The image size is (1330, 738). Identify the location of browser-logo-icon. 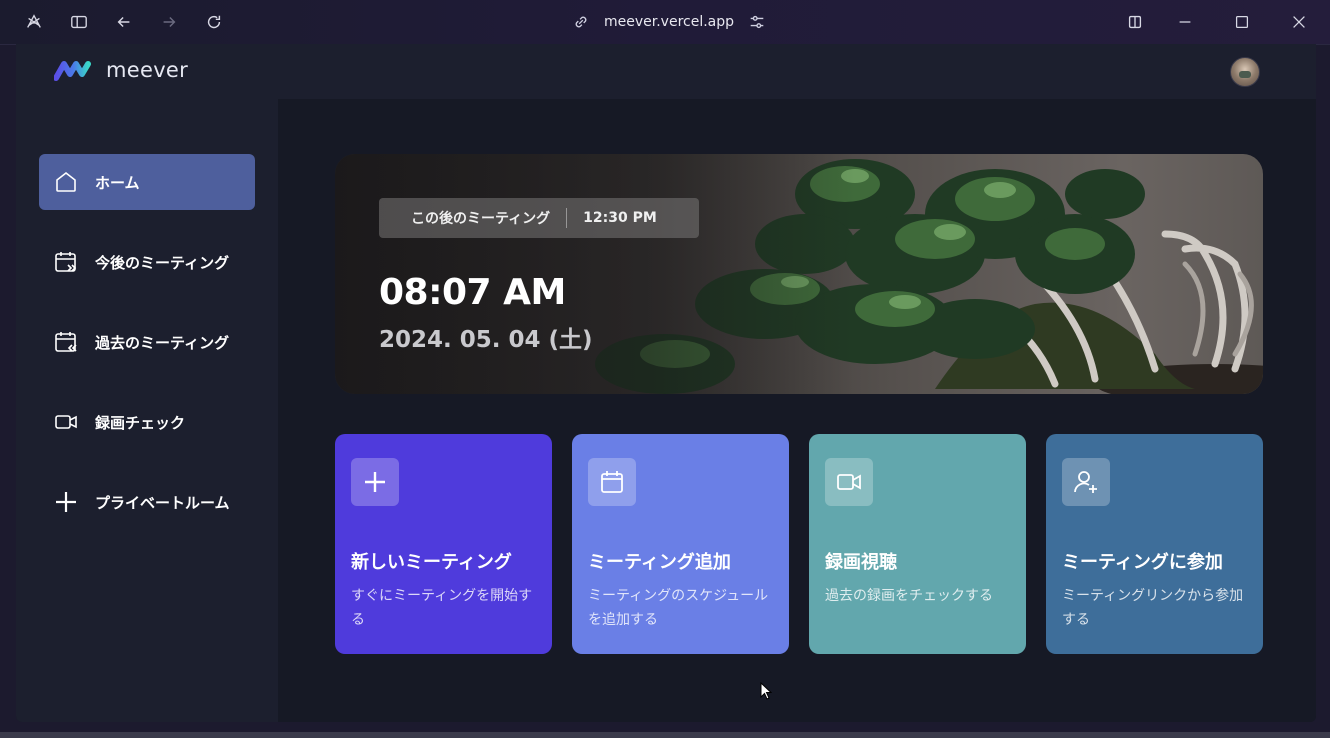
(34, 22).